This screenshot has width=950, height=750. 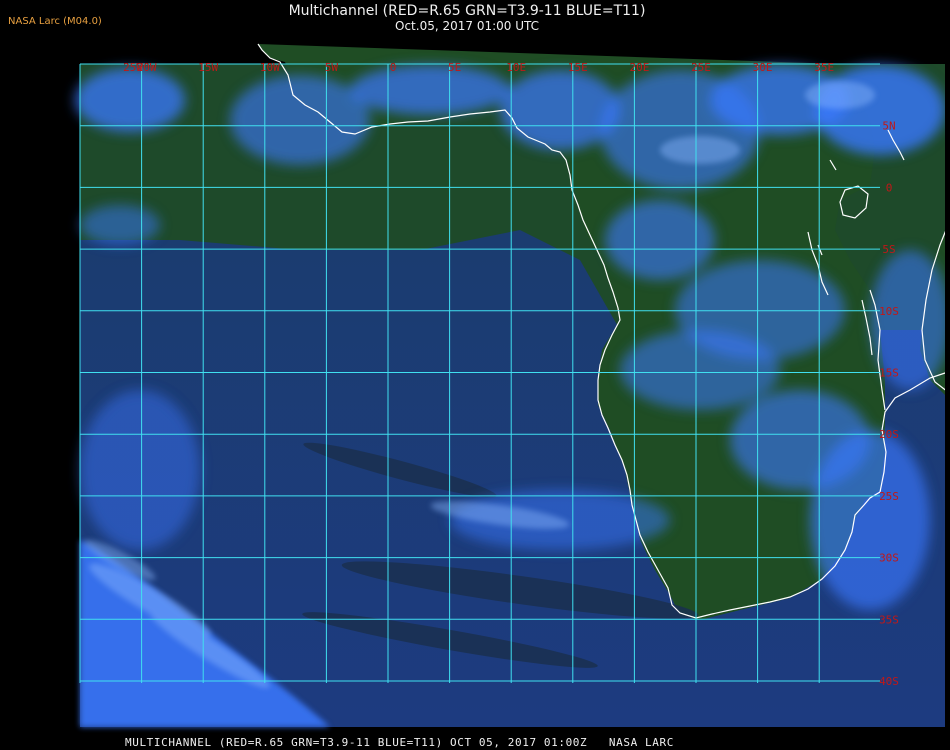 I want to click on right-border, so click(x=947, y=395).